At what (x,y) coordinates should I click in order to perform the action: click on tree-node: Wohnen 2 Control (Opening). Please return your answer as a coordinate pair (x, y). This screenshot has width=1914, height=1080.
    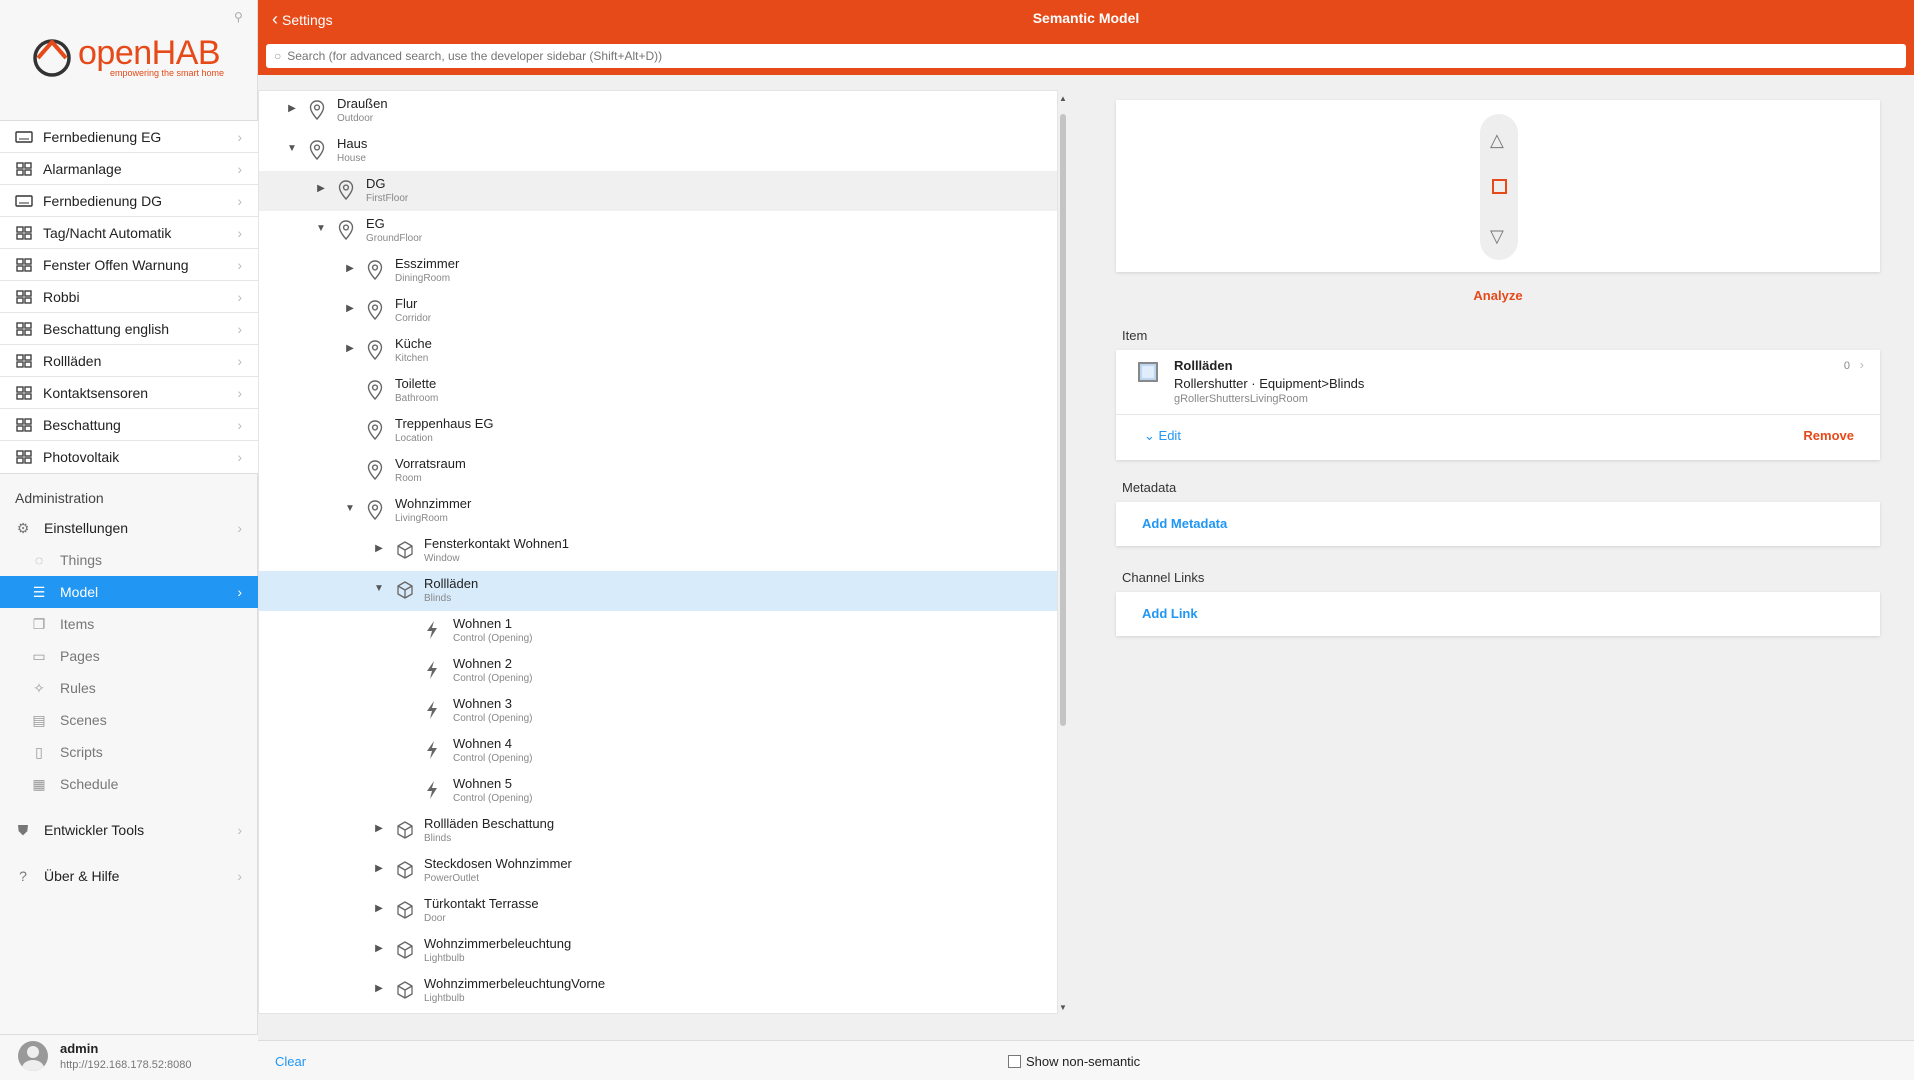
    Looking at the image, I should click on (658, 671).